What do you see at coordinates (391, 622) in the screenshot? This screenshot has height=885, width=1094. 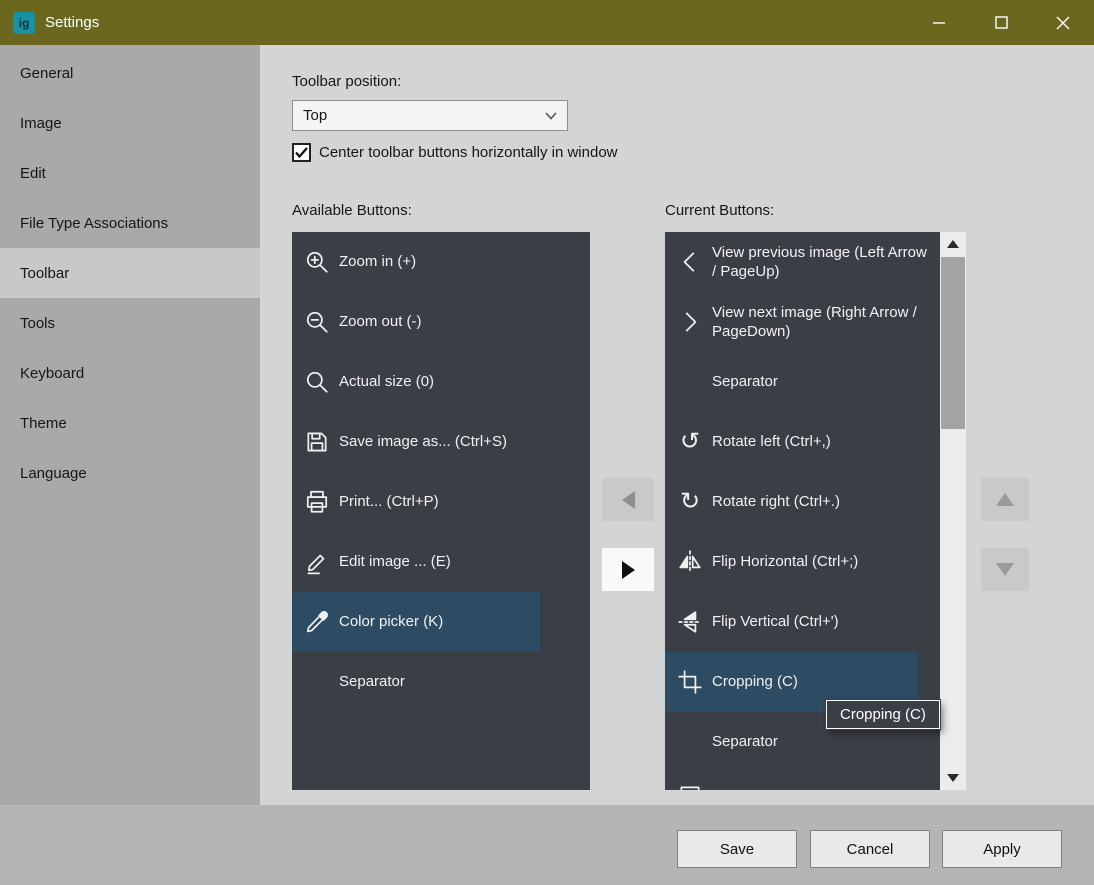 I see `item-label: Color picker (K)` at bounding box center [391, 622].